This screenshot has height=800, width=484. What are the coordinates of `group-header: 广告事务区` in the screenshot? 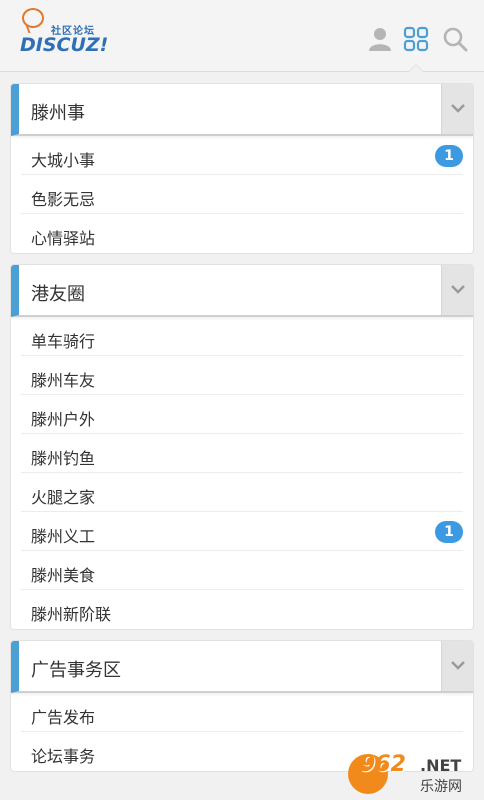 It's located at (242, 667).